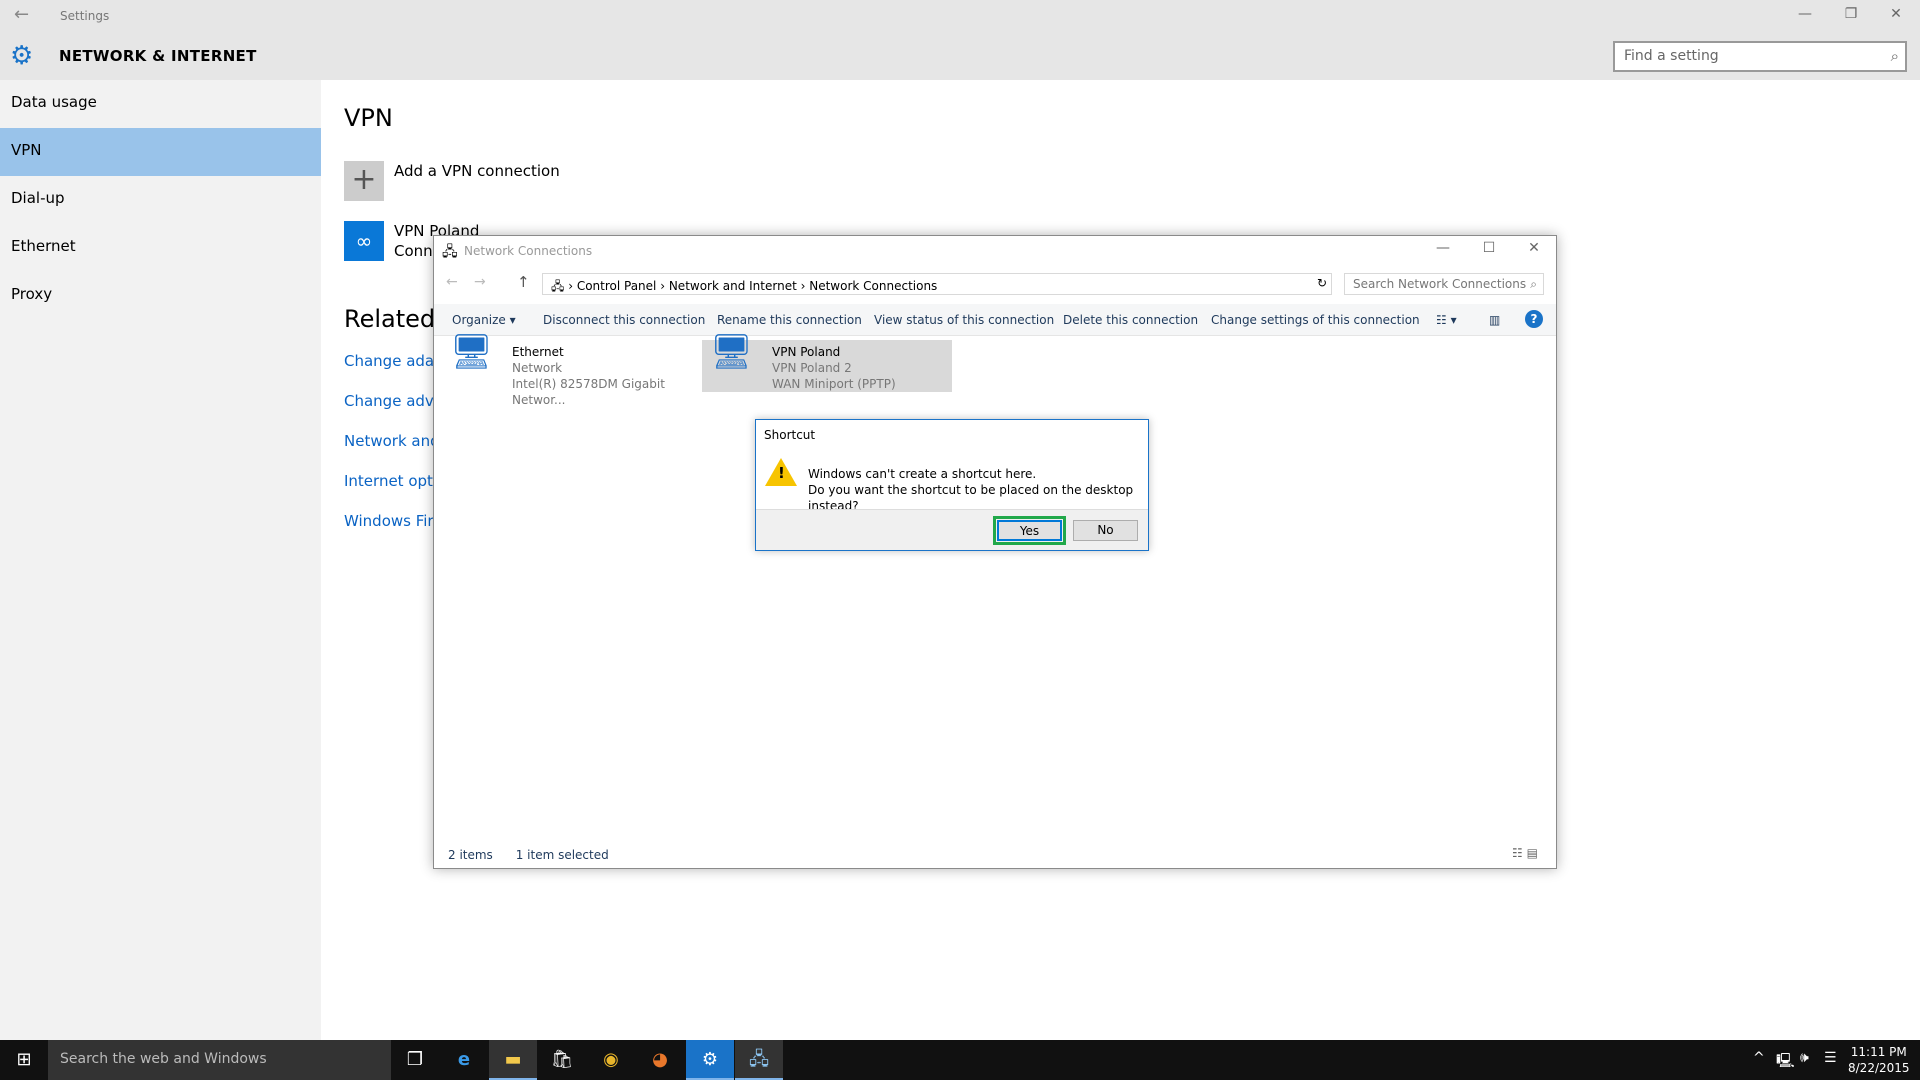 The width and height of the screenshot is (1920, 1080). I want to click on folder-icon: 🖧 ›, so click(564, 286).